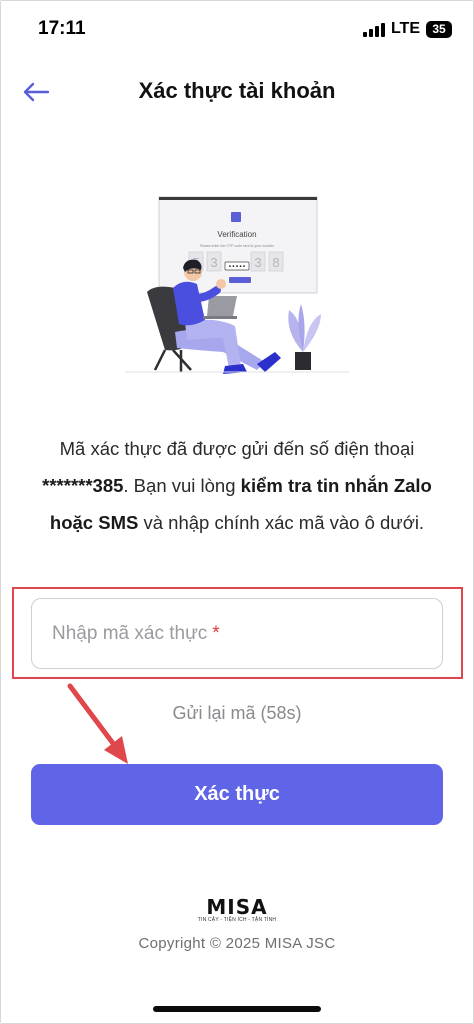 The width and height of the screenshot is (474, 1024). What do you see at coordinates (237, 943) in the screenshot?
I see `copyright-text: Copyright © 2025 MISA JSC` at bounding box center [237, 943].